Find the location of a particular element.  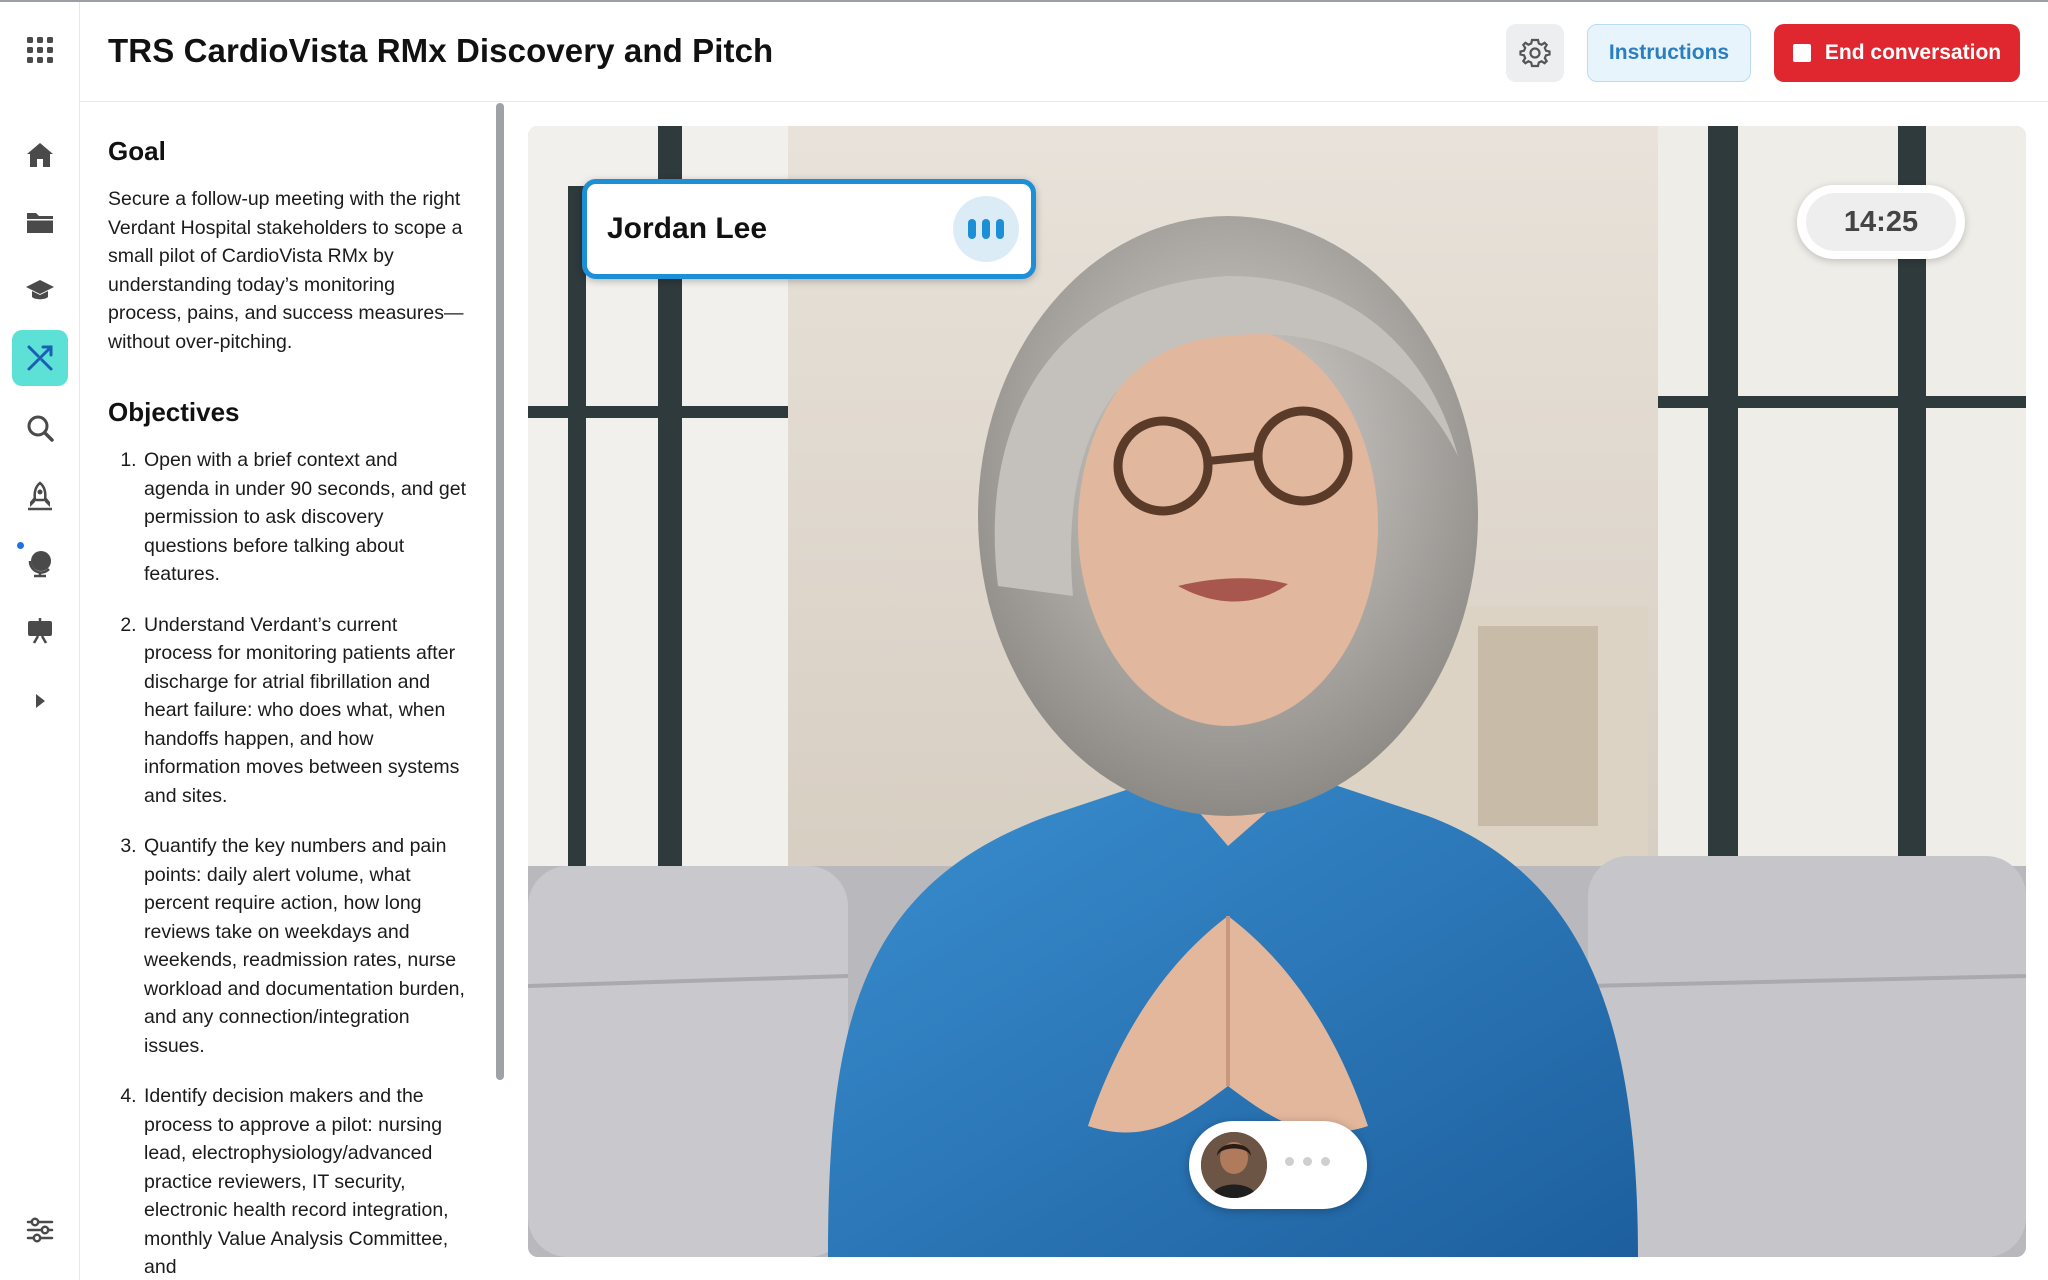

instructions-button: Instructions is located at coordinates (1669, 53).